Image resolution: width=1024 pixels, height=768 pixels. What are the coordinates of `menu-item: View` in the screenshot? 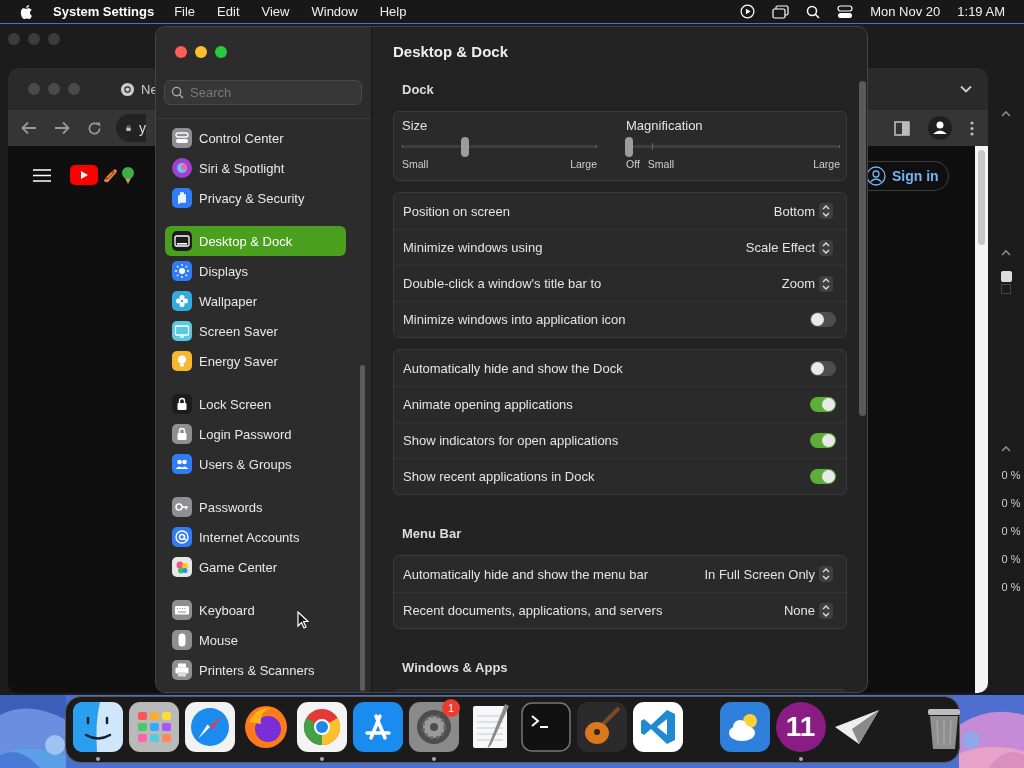 It's located at (275, 11).